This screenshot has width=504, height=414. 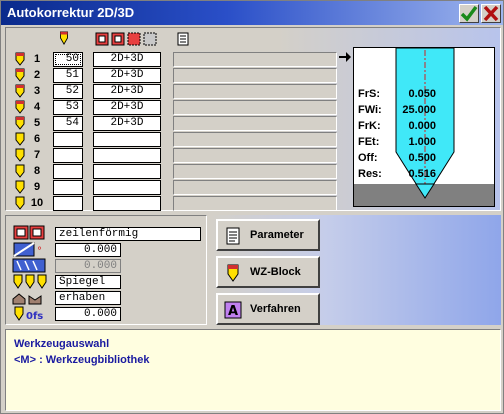 What do you see at coordinates (277, 235) in the screenshot?
I see `parameter-label: Parameter` at bounding box center [277, 235].